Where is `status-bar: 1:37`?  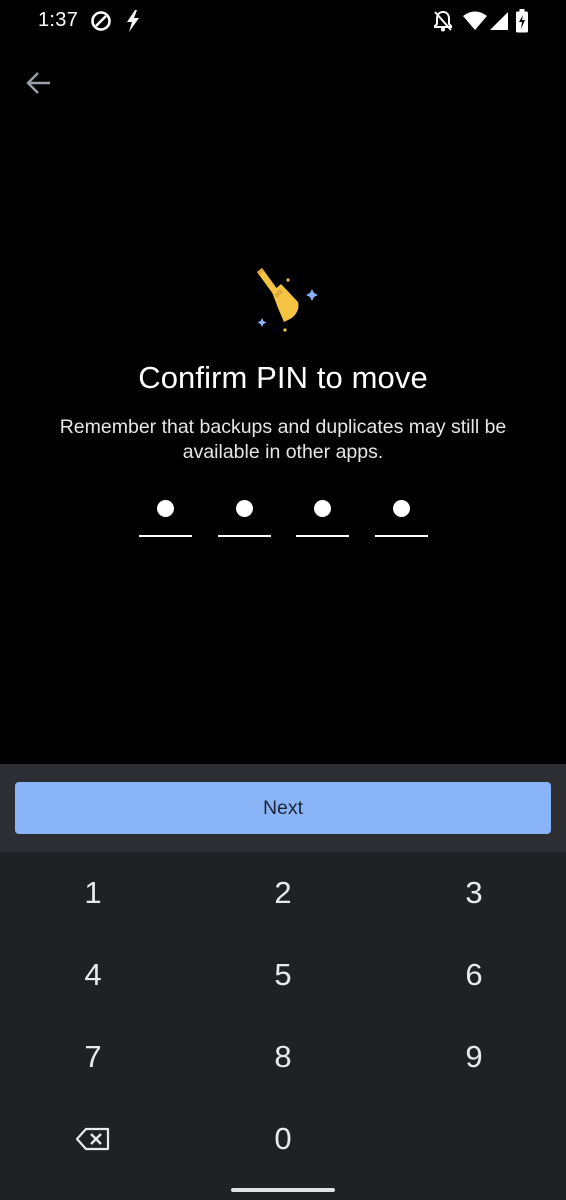
status-bar: 1:37 is located at coordinates (283, 21).